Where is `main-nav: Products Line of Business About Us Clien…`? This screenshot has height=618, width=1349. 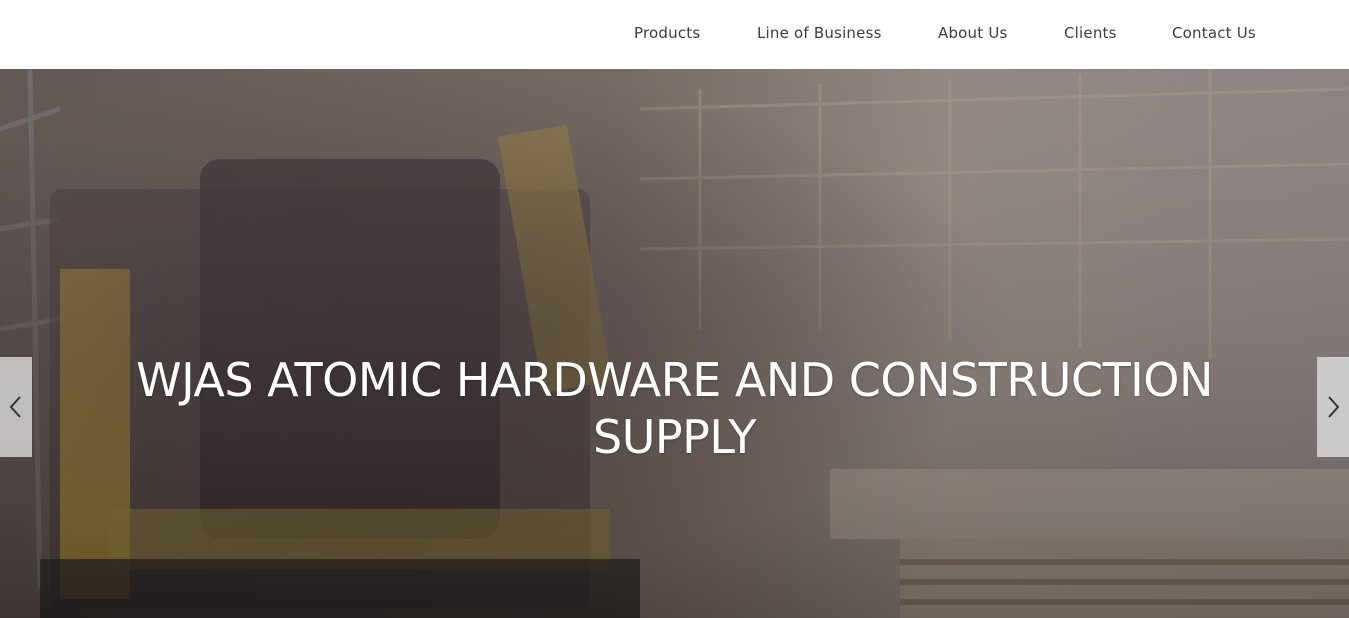 main-nav: Products Line of Business About Us Clien… is located at coordinates (674, 34).